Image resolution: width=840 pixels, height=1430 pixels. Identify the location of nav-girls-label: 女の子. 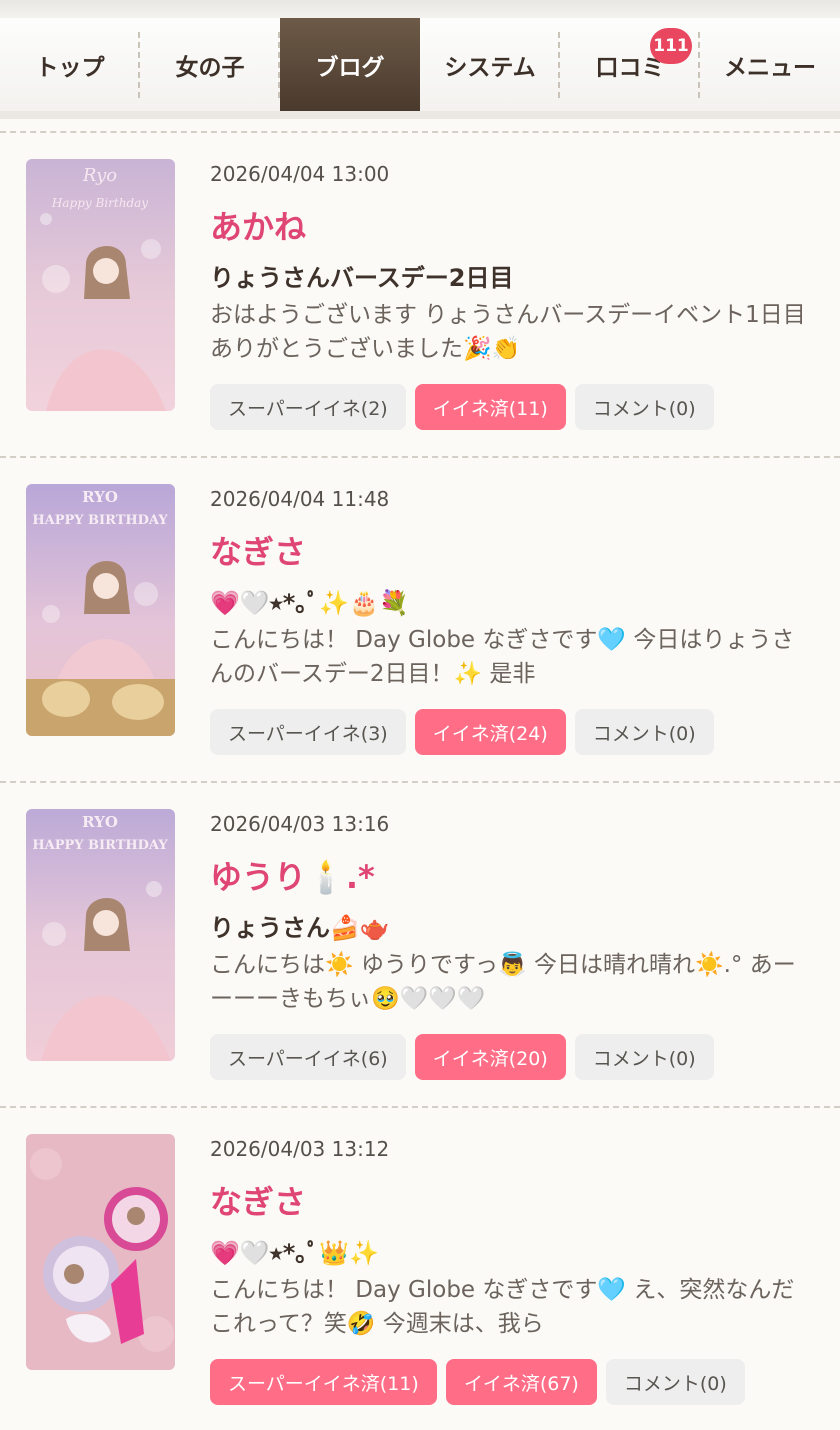
(210, 67).